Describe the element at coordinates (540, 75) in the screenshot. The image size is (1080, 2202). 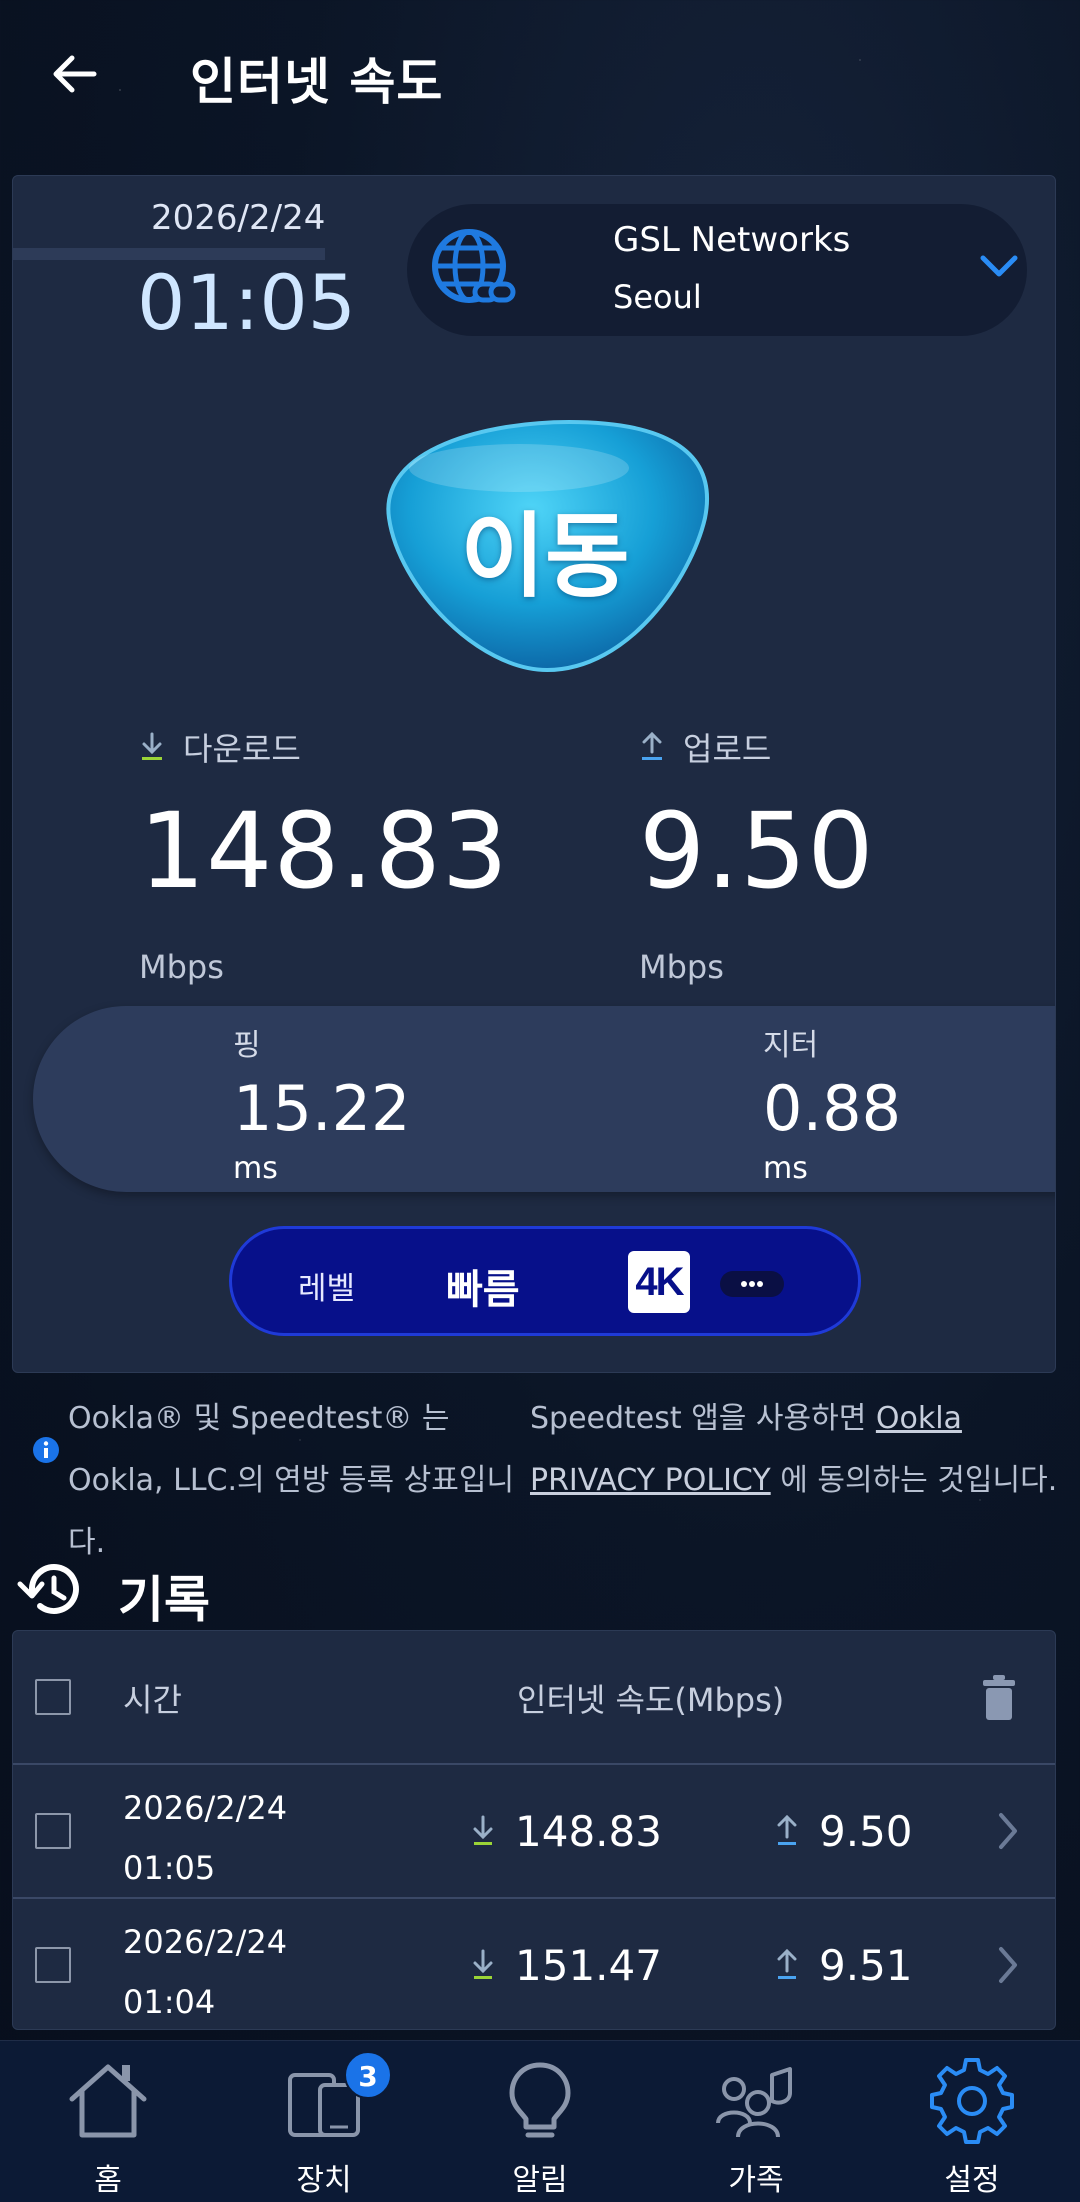
I see `top-bar: 인터넷 속도` at that location.